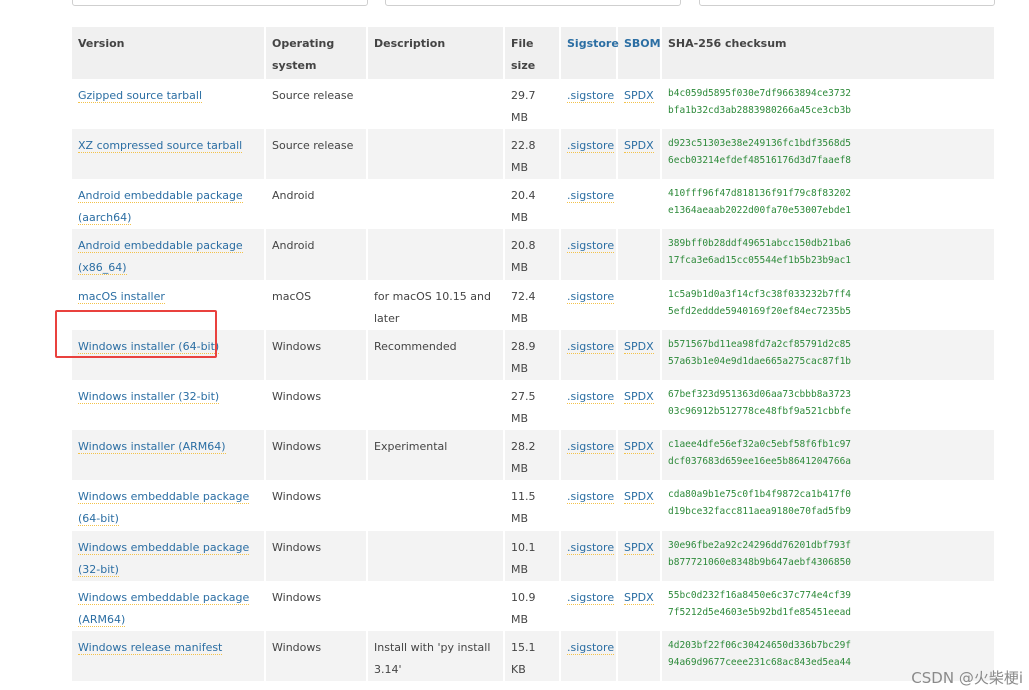 Image resolution: width=1029 pixels, height=690 pixels. What do you see at coordinates (639, 53) in the screenshot?
I see `header-sbom-link: SBOM` at bounding box center [639, 53].